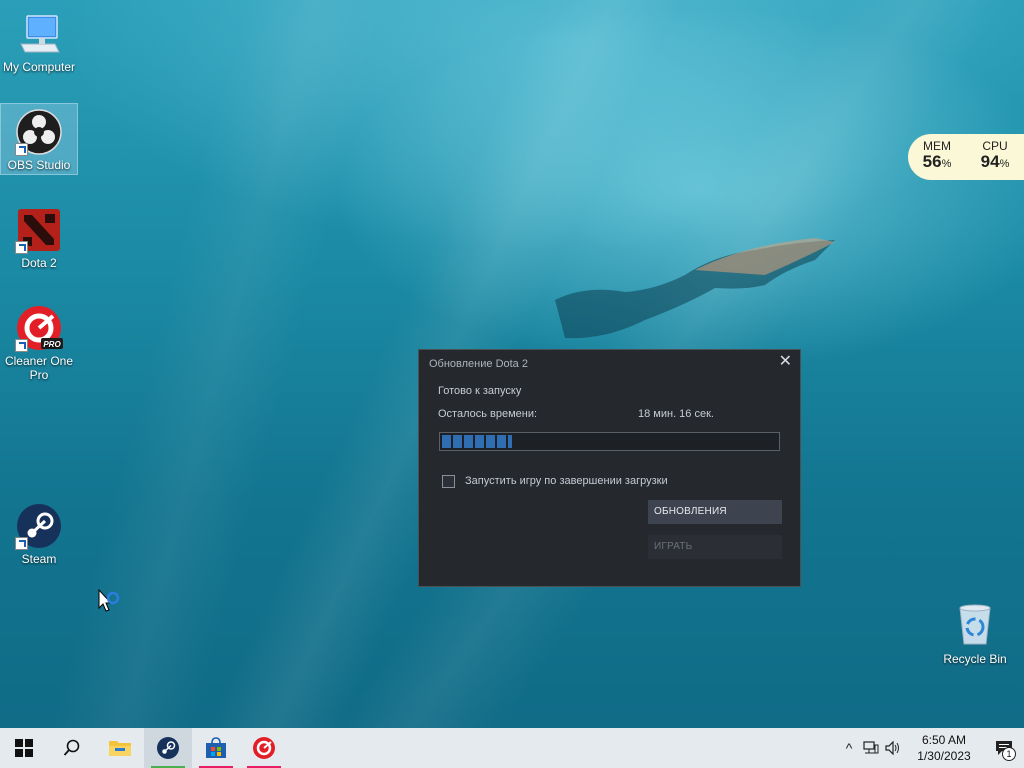 Image resolution: width=1024 pixels, height=768 pixels. I want to click on search-icon, so click(71, 747).